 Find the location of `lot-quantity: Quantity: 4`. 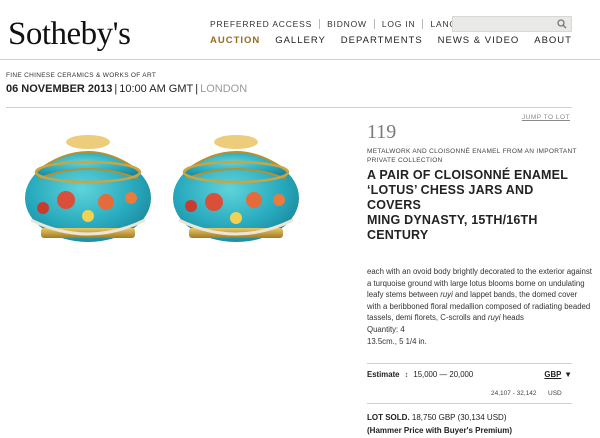

lot-quantity: Quantity: 4 is located at coordinates (386, 329).